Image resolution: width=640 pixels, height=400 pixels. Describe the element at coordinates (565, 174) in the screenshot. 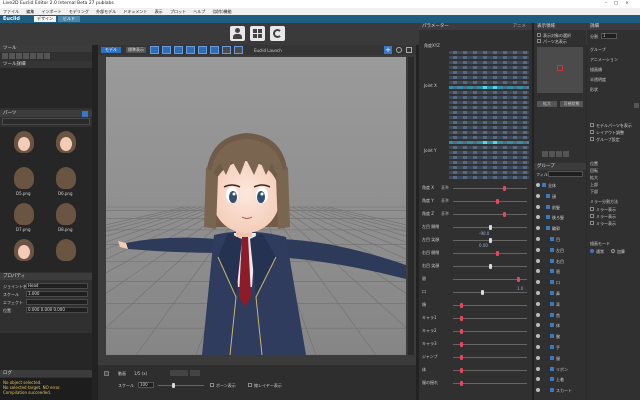

I see `group-search-input` at that location.